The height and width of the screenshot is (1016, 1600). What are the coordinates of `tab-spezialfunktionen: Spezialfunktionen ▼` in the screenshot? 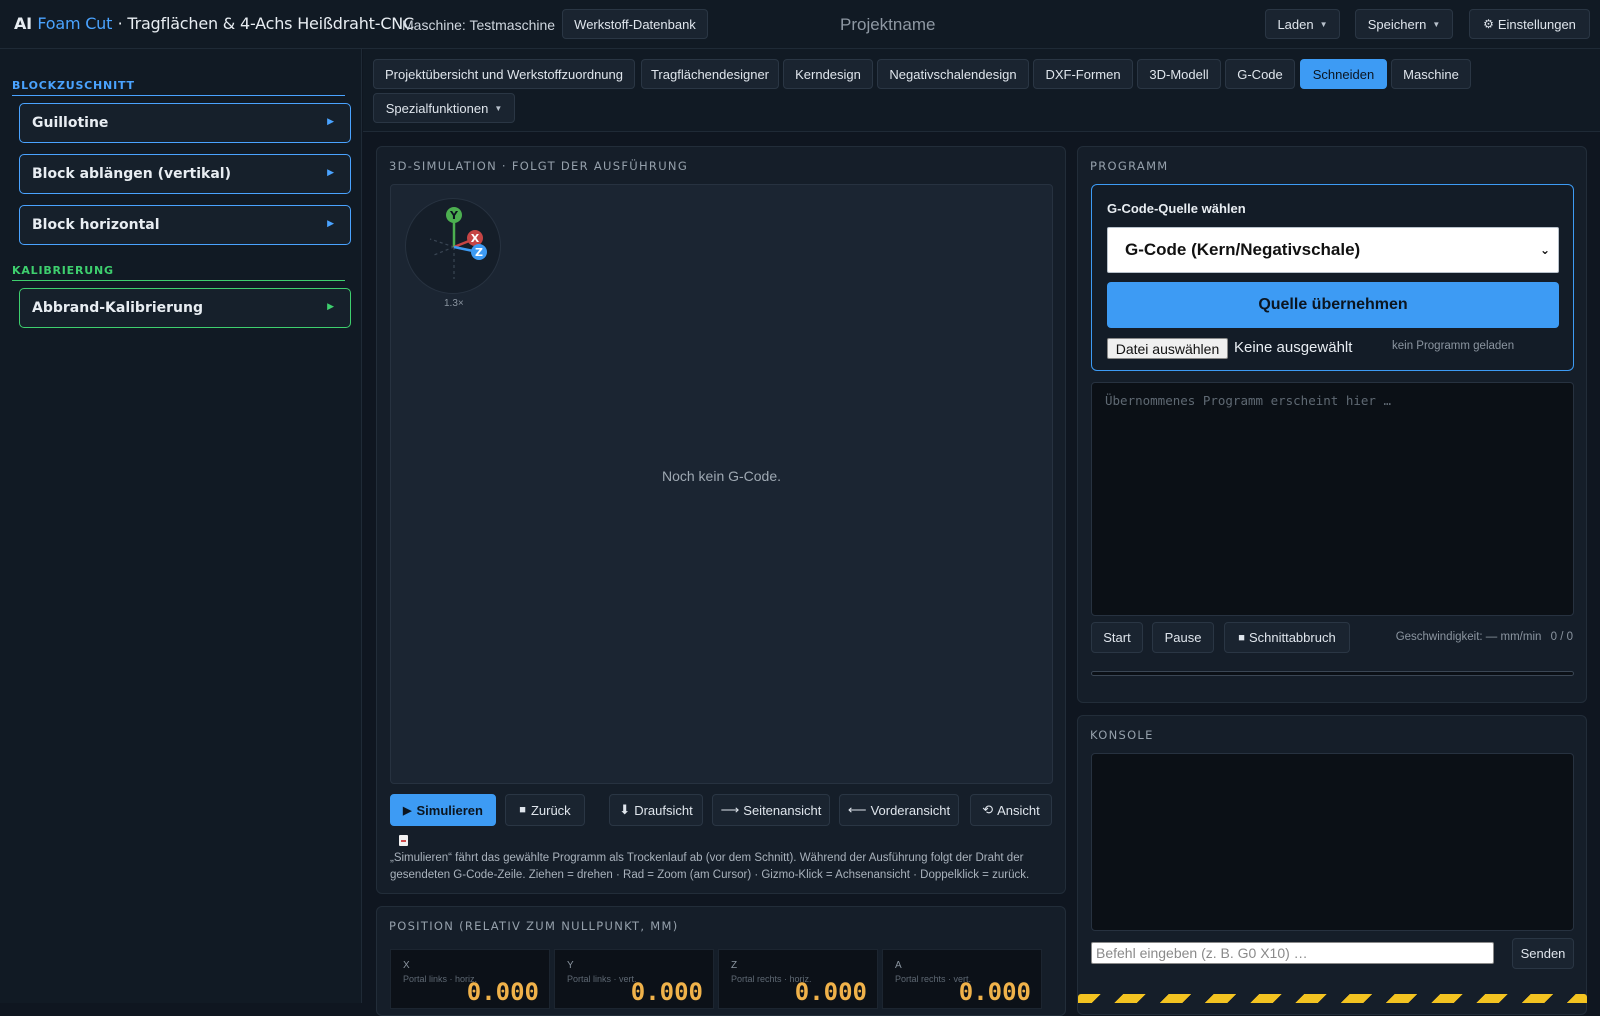 It's located at (444, 108).